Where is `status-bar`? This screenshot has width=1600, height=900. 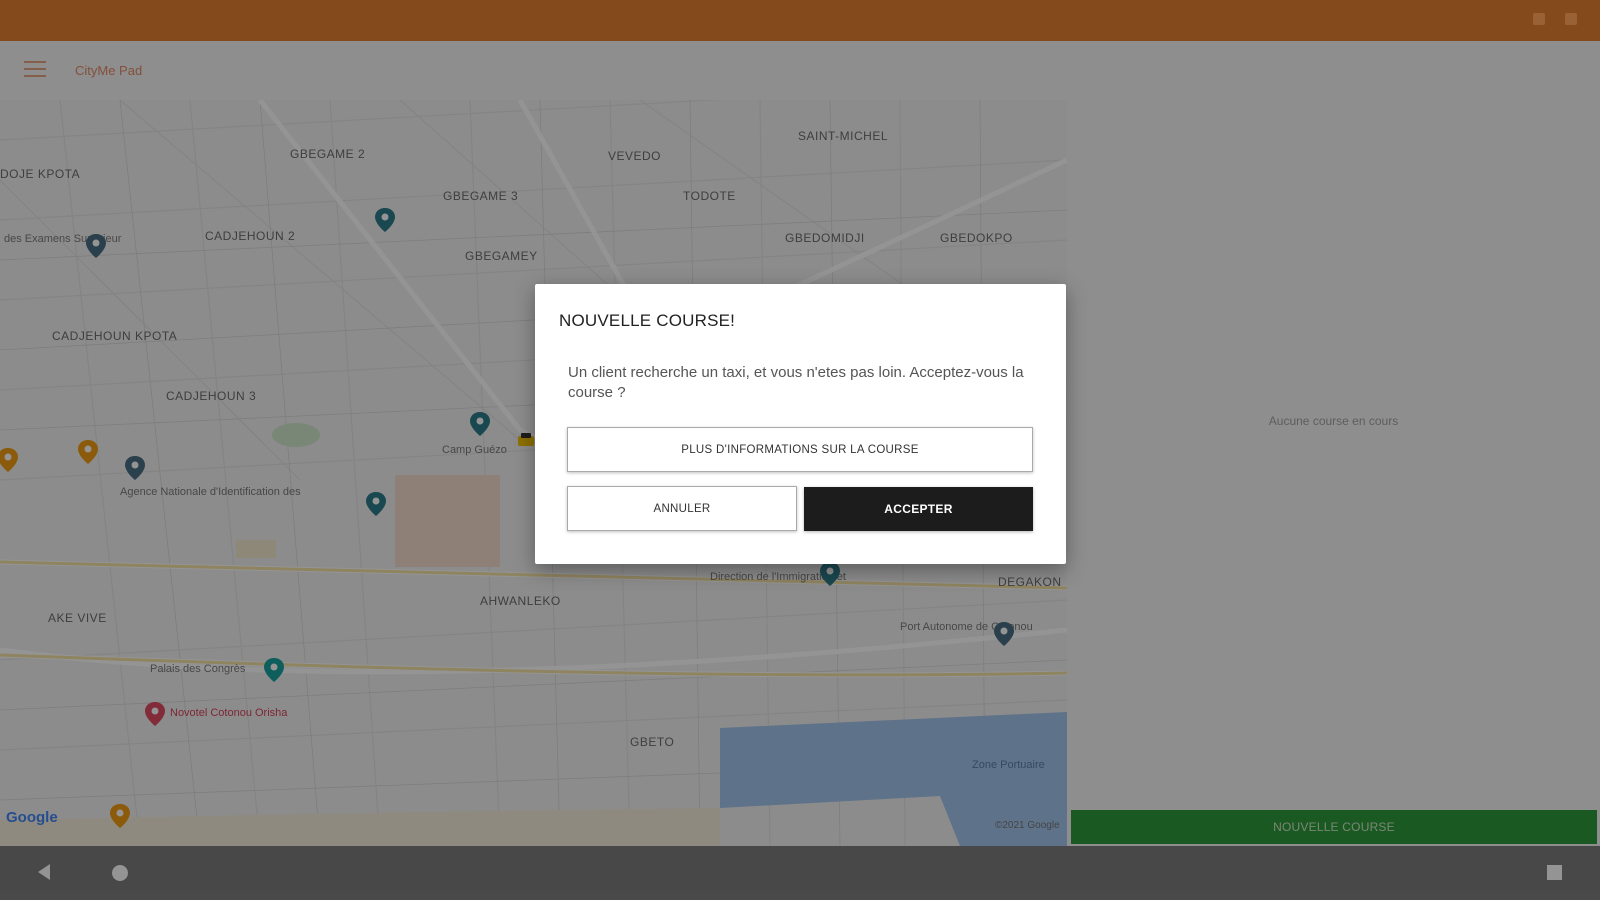
status-bar is located at coordinates (800, 20).